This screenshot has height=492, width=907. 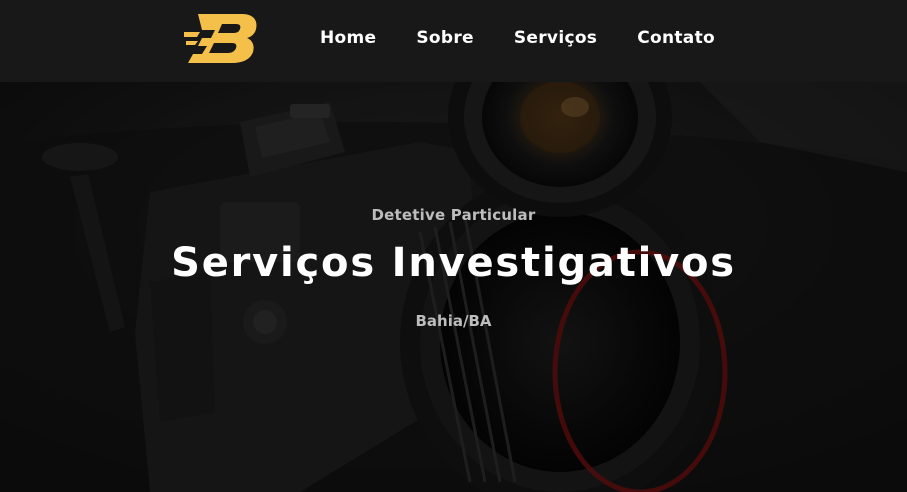 I want to click on nav-servicos: Serviços, so click(x=555, y=38).